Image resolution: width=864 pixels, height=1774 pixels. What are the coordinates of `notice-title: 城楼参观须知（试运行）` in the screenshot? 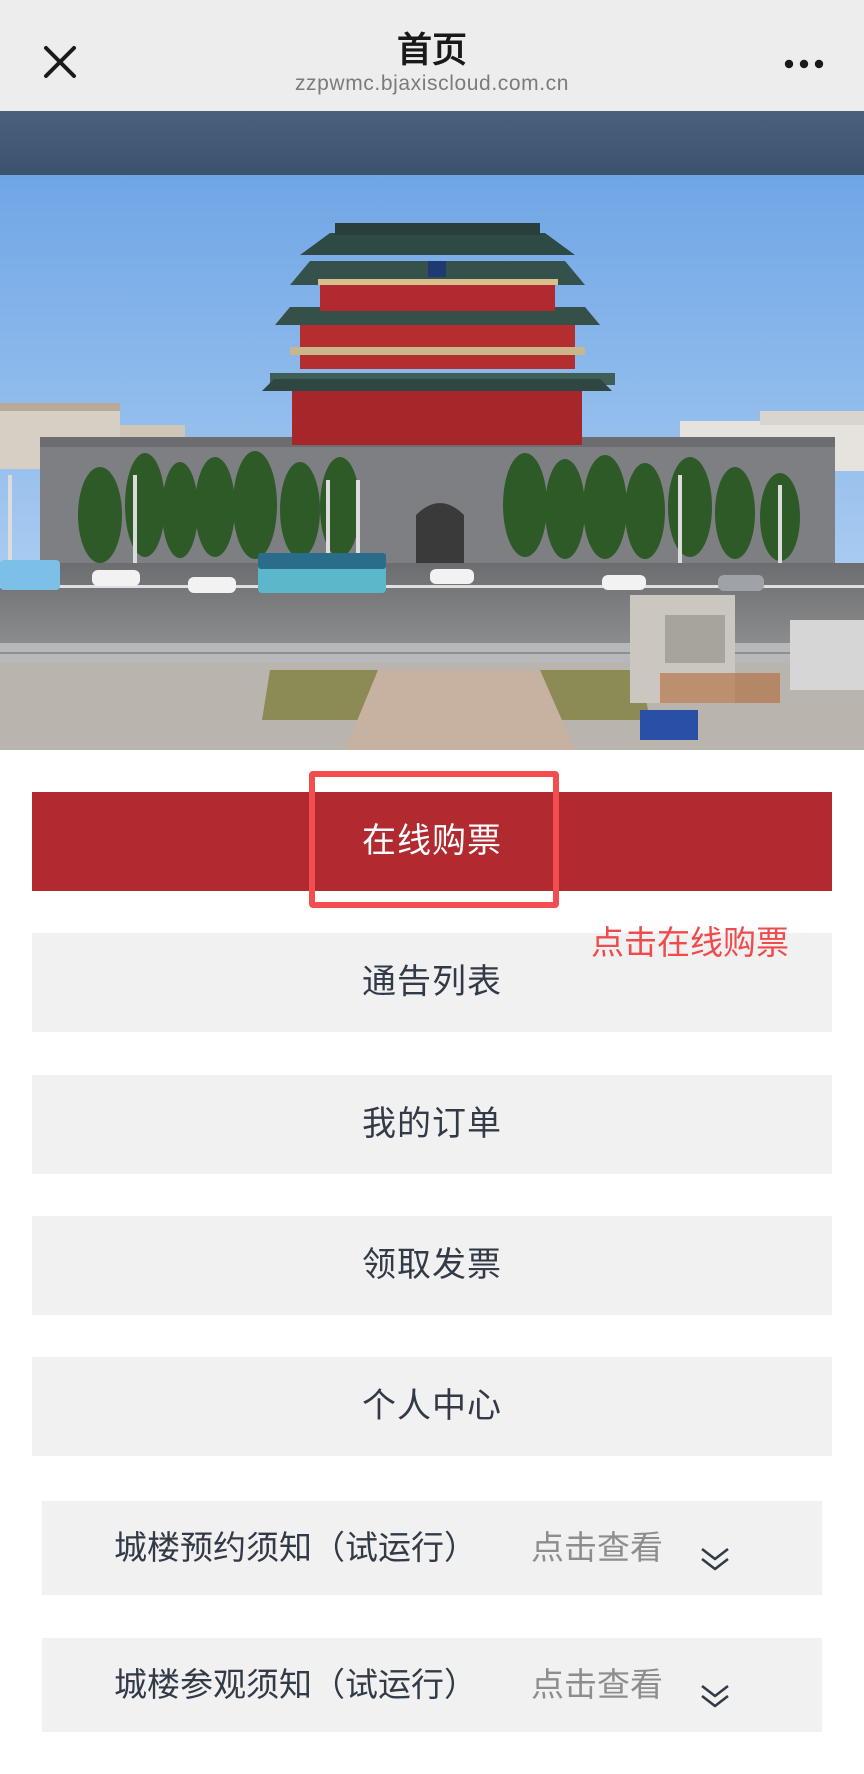 It's located at (295, 1684).